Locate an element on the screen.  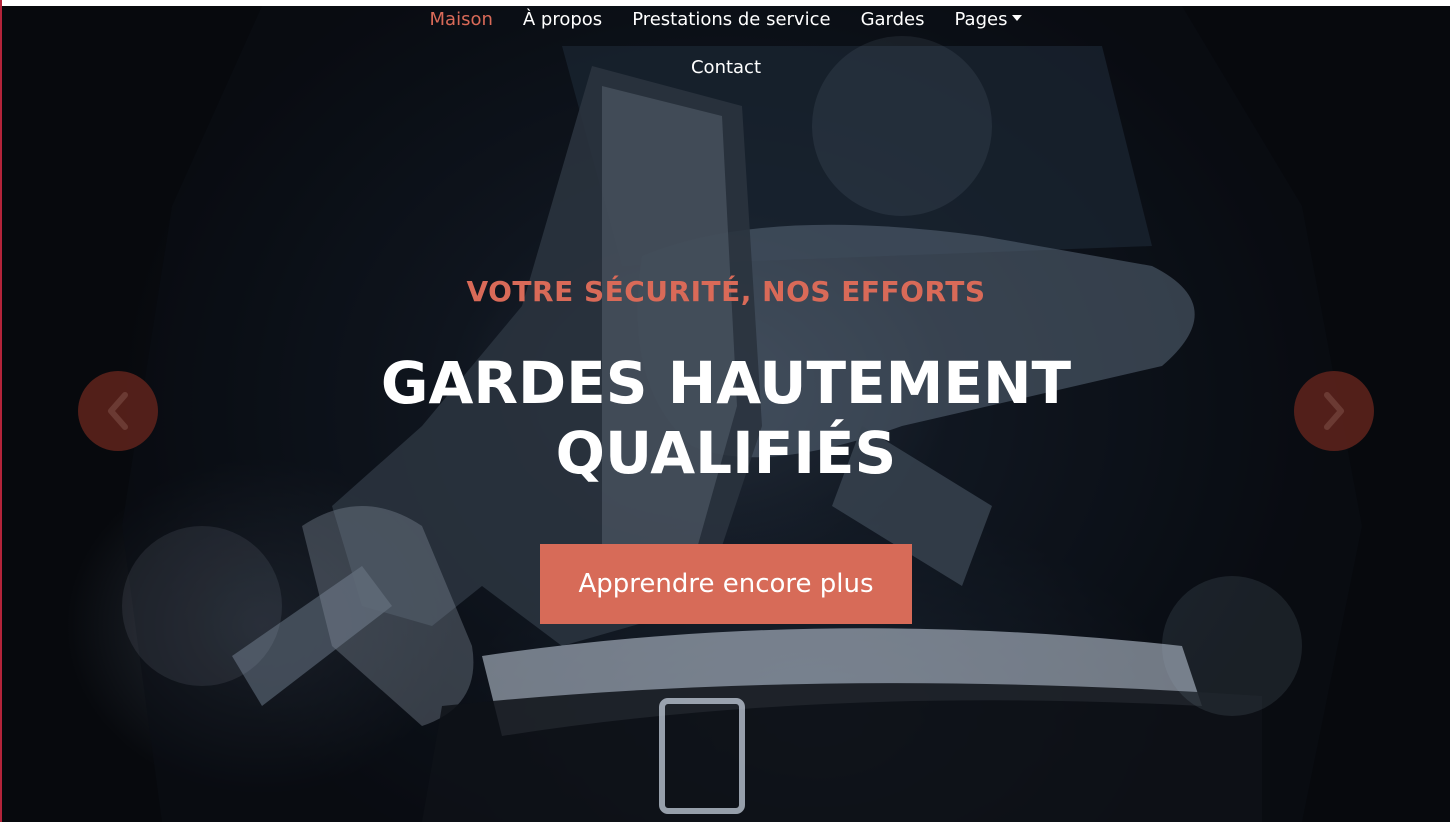
page-edge is located at coordinates (1, 411).